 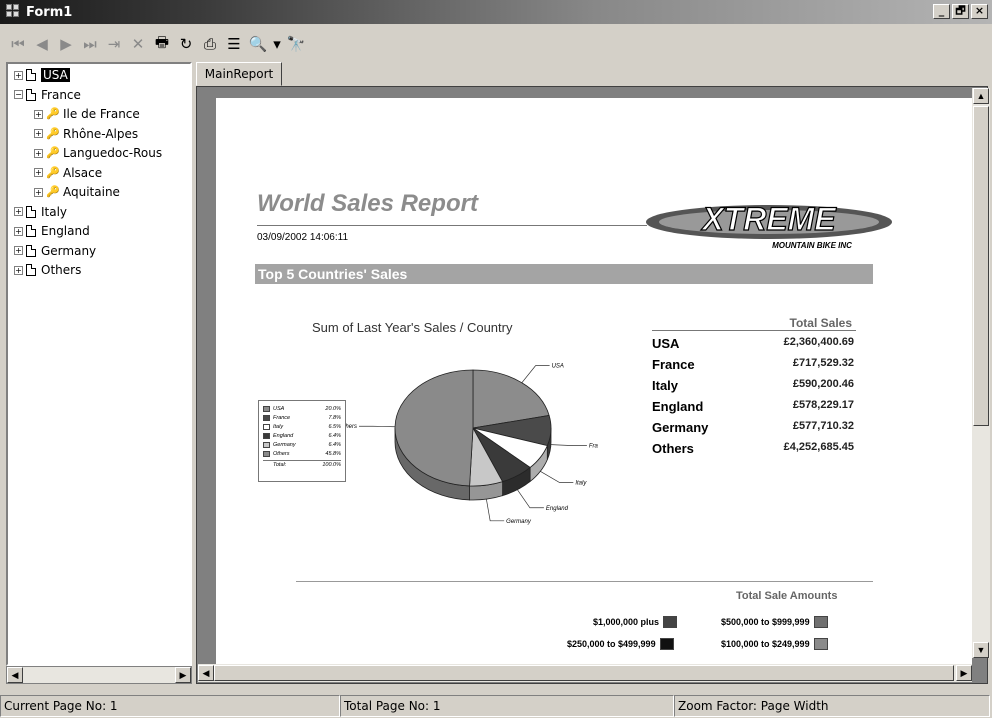 What do you see at coordinates (302, 435) in the screenshot?
I see `legend-item: England 6.4%` at bounding box center [302, 435].